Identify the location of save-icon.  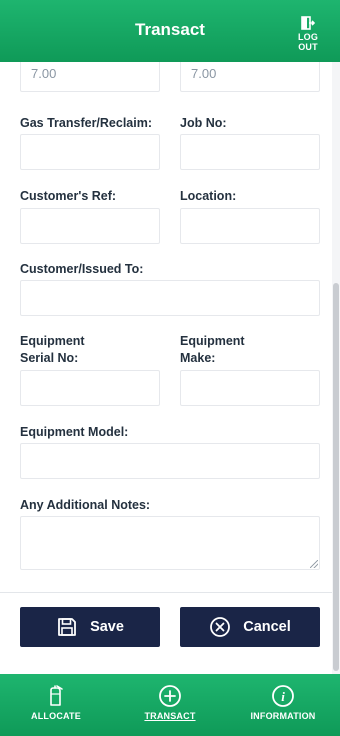
(67, 627).